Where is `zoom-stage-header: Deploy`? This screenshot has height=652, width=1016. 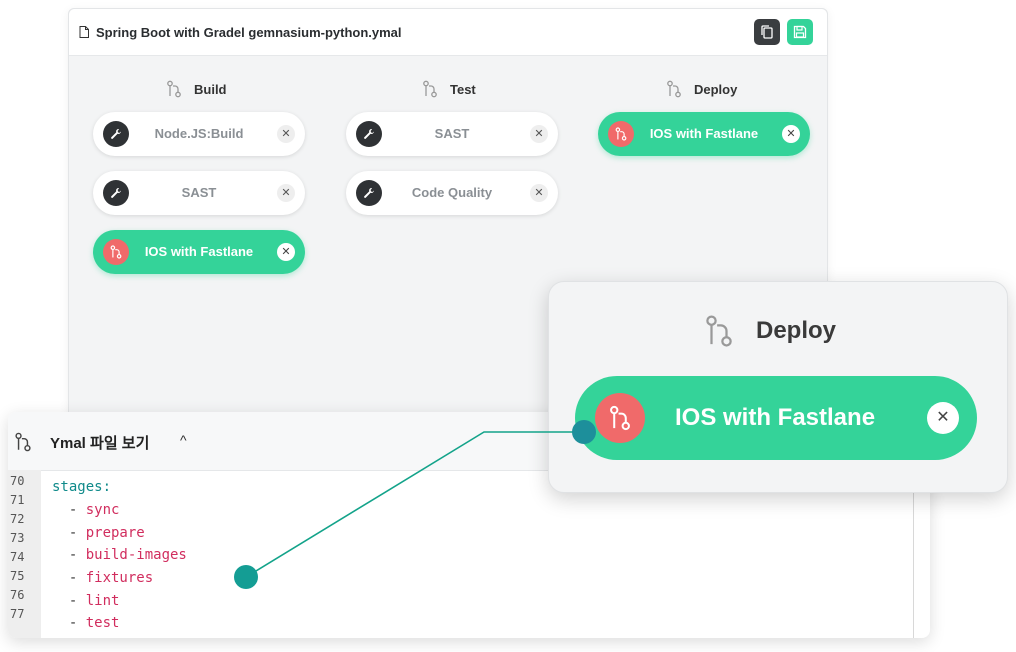 zoom-stage-header: Deploy is located at coordinates (770, 331).